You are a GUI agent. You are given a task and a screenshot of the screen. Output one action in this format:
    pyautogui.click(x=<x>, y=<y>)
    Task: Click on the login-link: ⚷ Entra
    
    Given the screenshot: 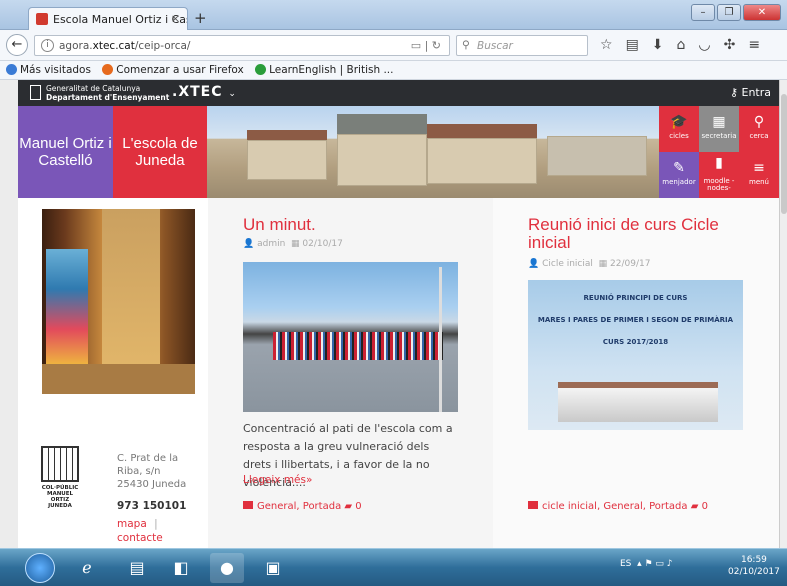 What is the action you would take?
    pyautogui.click(x=750, y=92)
    